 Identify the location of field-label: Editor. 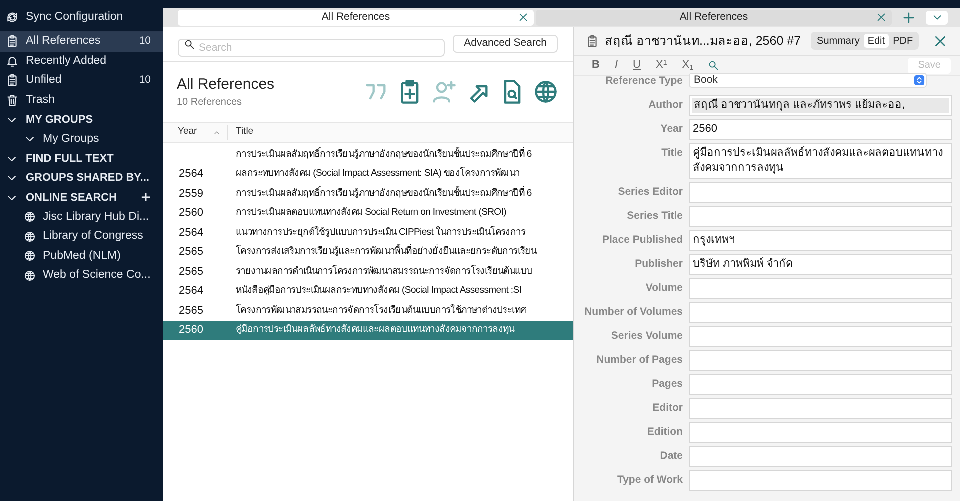
(667, 408).